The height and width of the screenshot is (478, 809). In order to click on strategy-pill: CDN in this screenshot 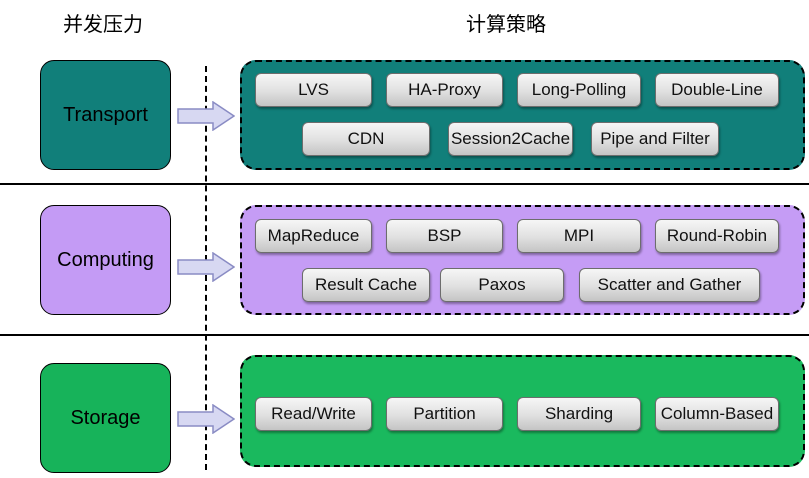, I will do `click(366, 139)`.